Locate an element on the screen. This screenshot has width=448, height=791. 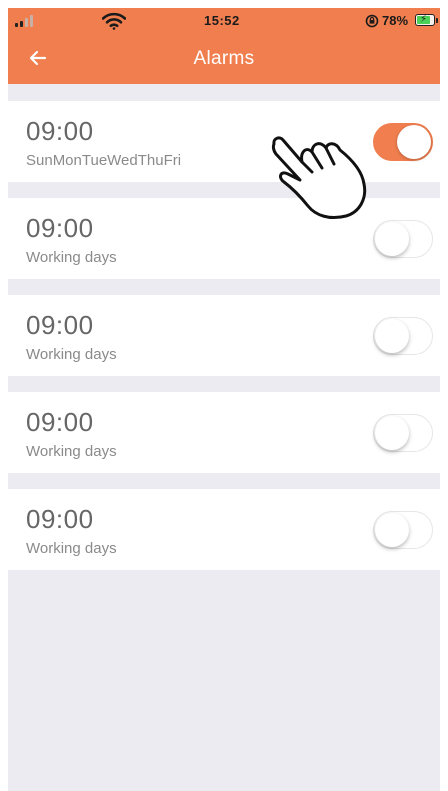
status-time: 15:52 is located at coordinates (222, 20).